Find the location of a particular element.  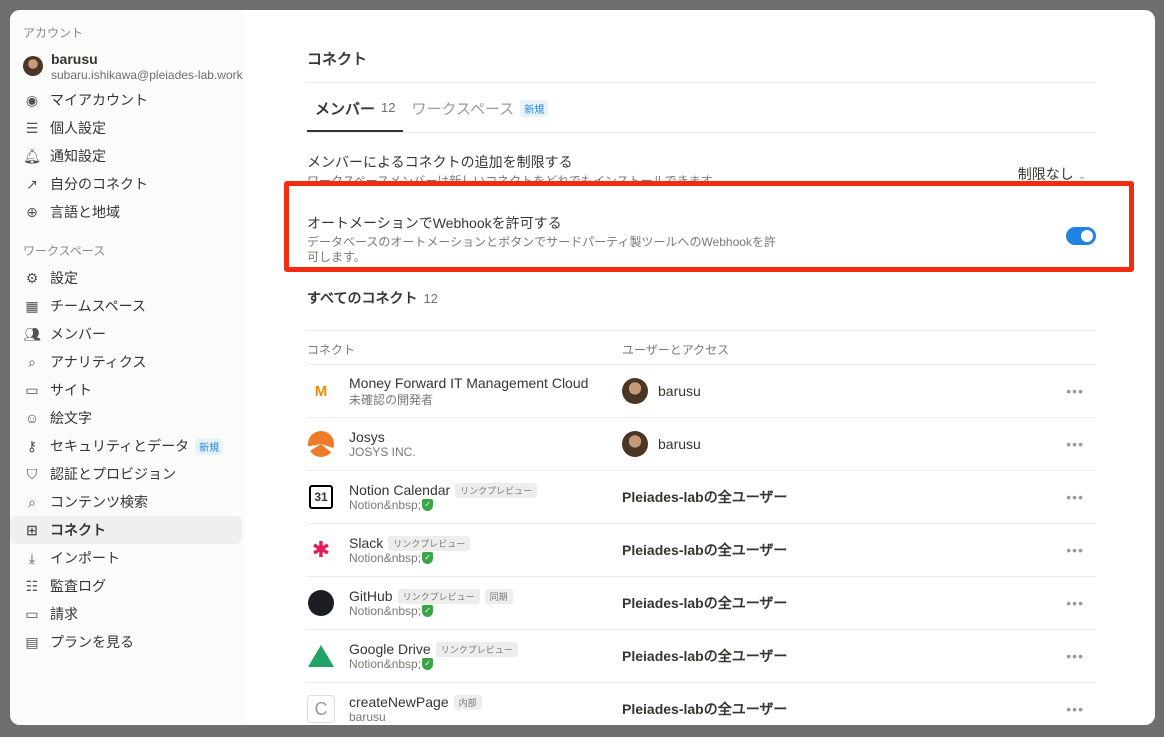

bell-icon: 🔔︎ is located at coordinates (32, 155).